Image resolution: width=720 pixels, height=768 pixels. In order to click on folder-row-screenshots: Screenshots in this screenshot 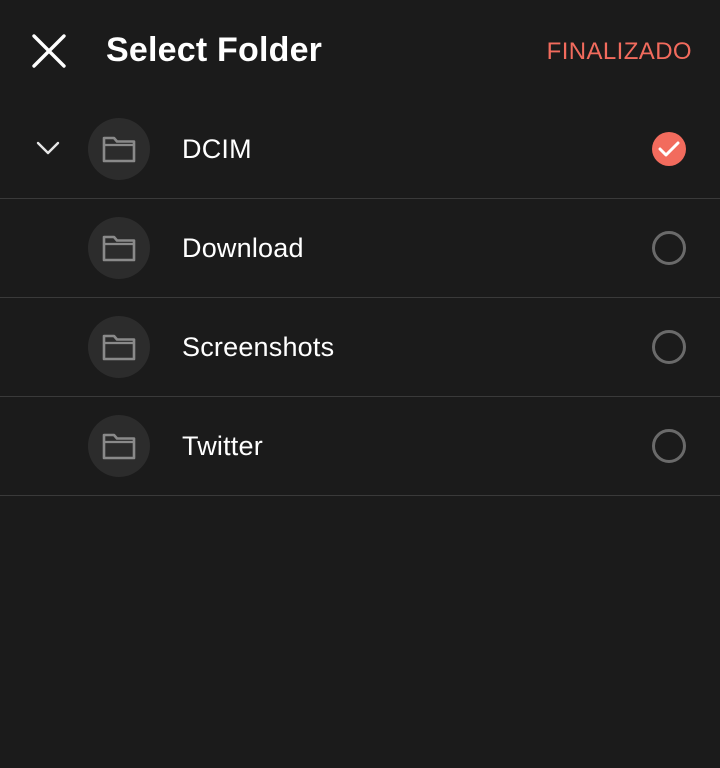, I will do `click(360, 347)`.